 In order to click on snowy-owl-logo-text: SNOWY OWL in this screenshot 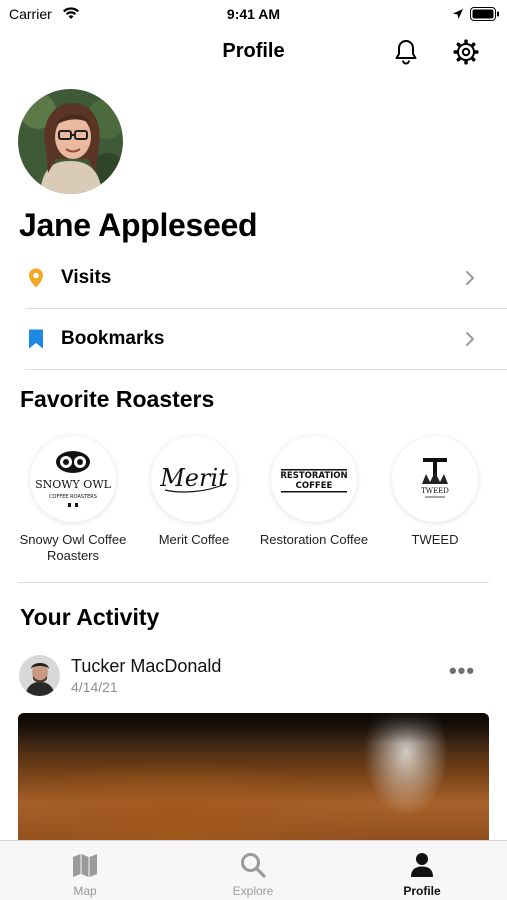, I will do `click(73, 484)`.